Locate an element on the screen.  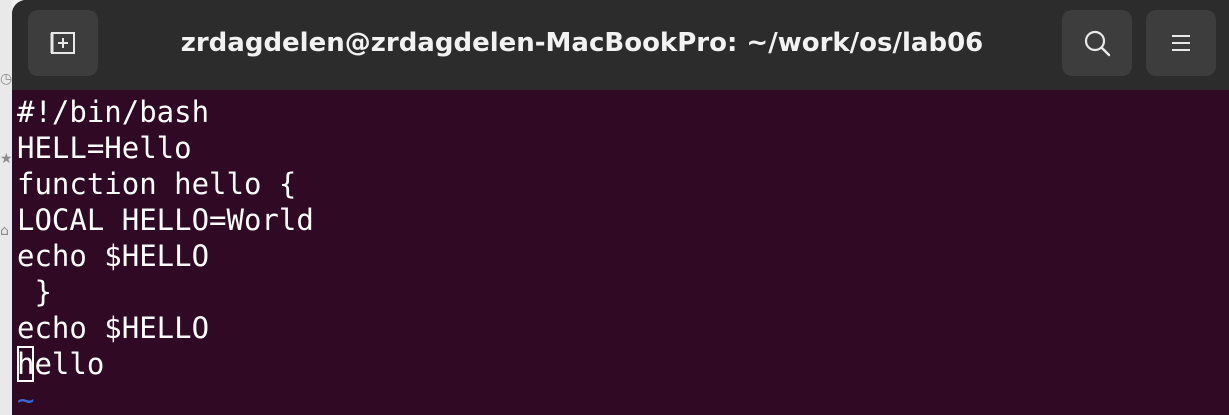
empty-line-marker: ~ is located at coordinates (26, 399).